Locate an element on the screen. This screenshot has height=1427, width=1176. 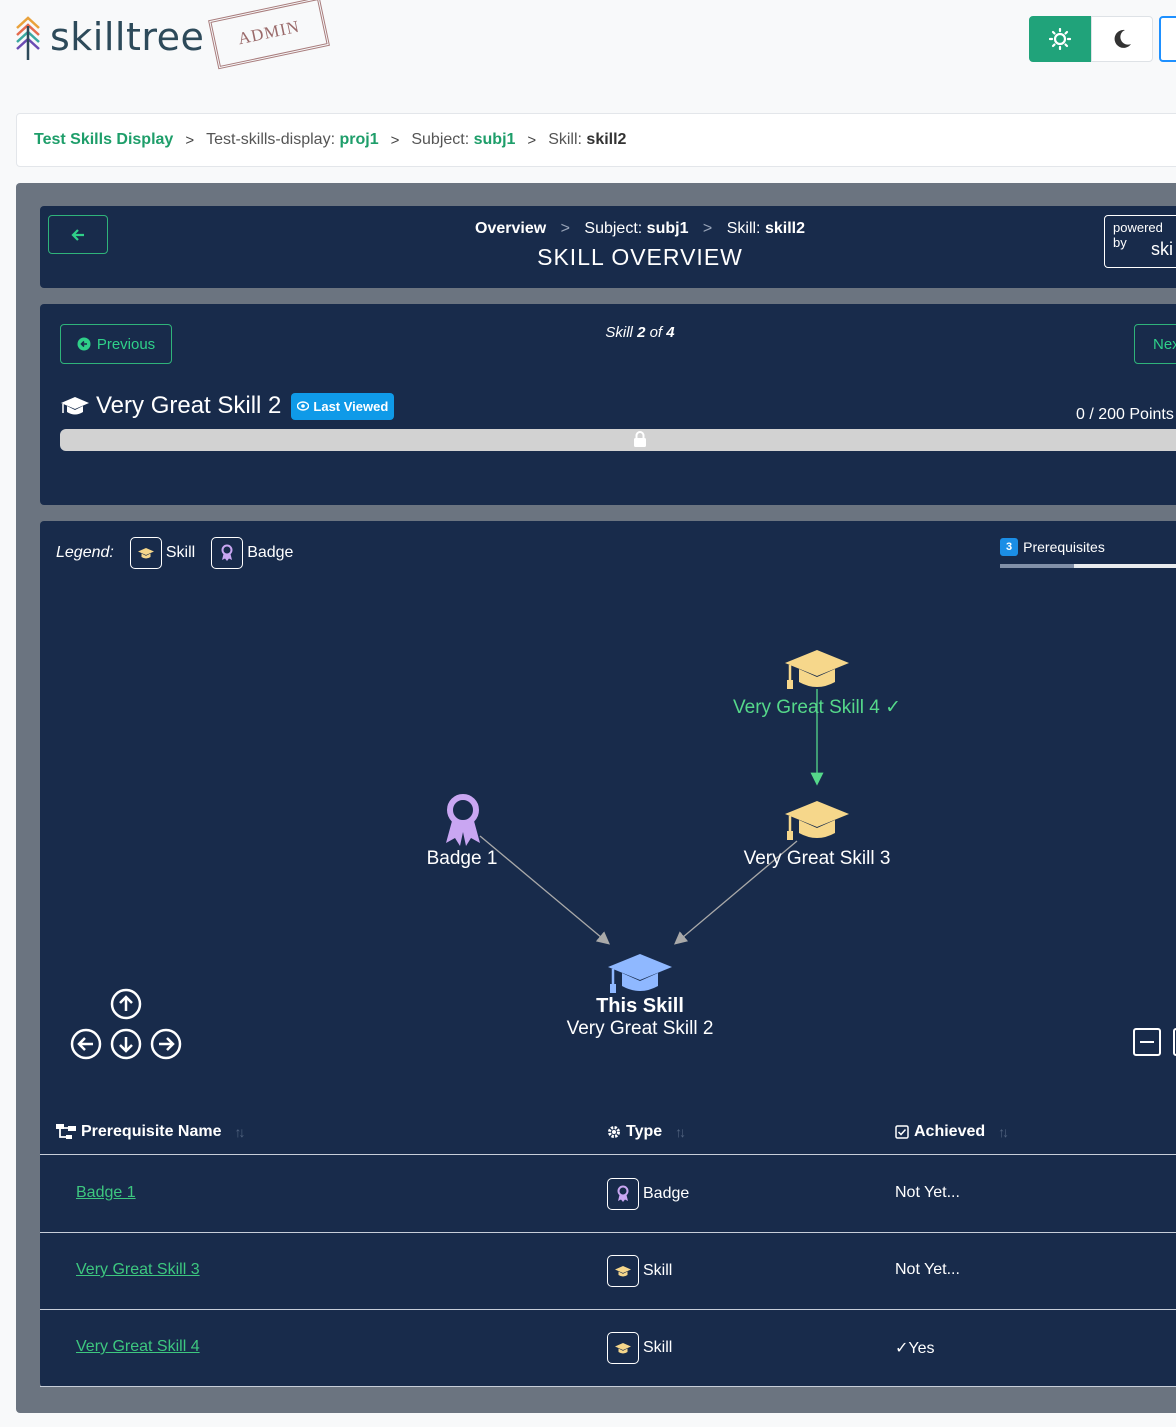
table-row: Very Great Skill 4 Skill ✓Yes is located at coordinates (608, 1348).